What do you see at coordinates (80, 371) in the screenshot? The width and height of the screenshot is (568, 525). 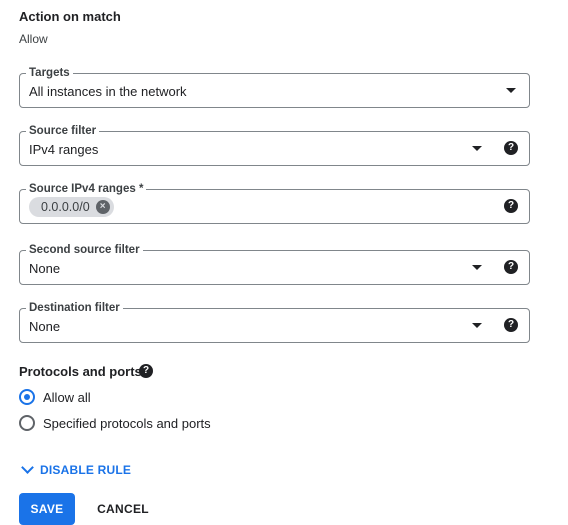 I see `protocols-and-ports-title: Protocols and ports` at bounding box center [80, 371].